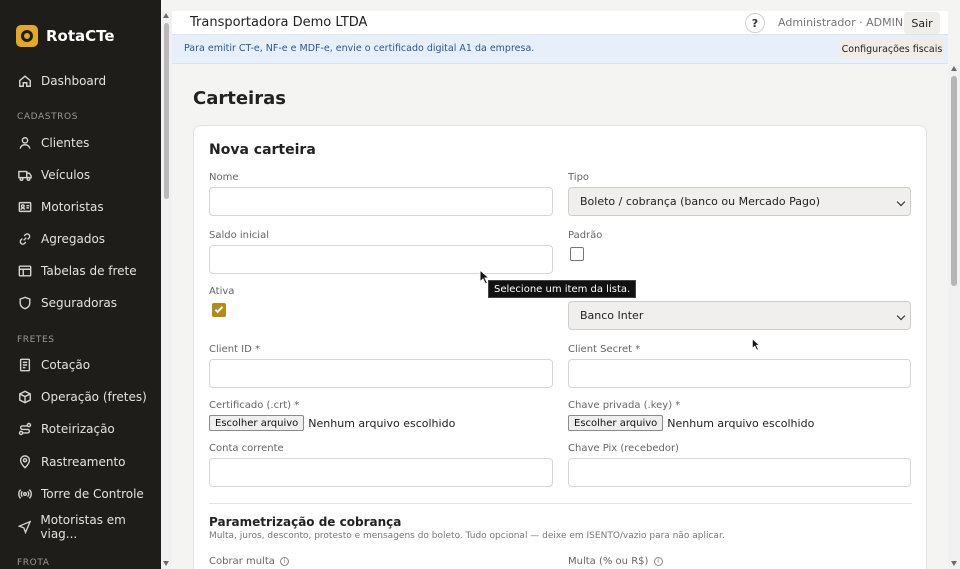  Describe the element at coordinates (234, 349) in the screenshot. I see `client-id-label: Client ID *` at that location.